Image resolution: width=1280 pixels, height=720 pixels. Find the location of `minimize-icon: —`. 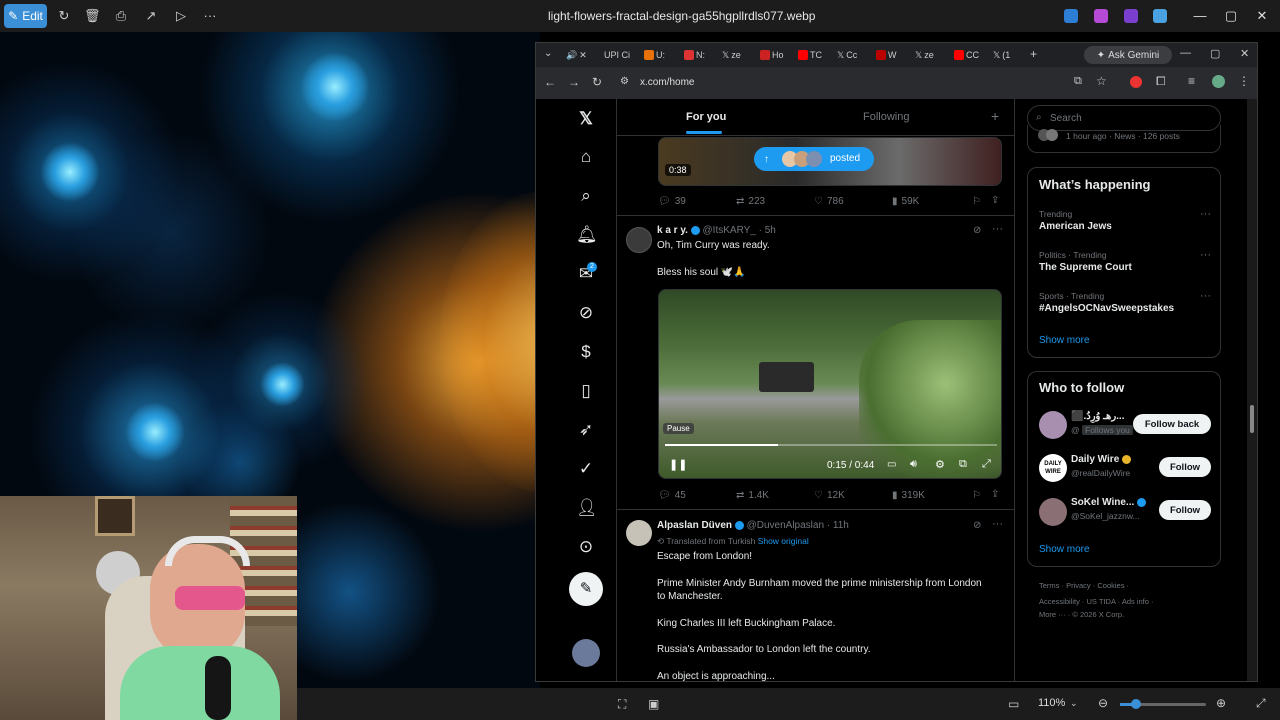

minimize-icon: — is located at coordinates (1200, 16).